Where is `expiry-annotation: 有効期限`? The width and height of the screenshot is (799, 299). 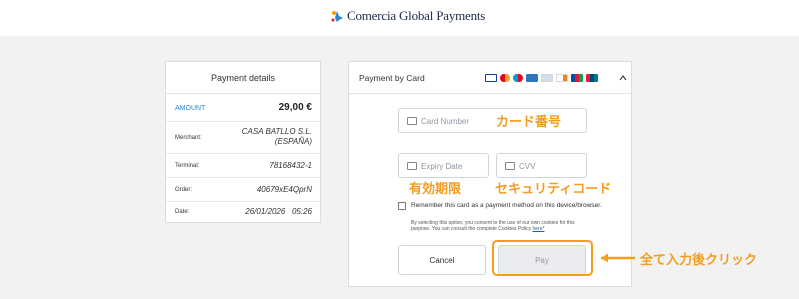
expiry-annotation: 有効期限 is located at coordinates (435, 189).